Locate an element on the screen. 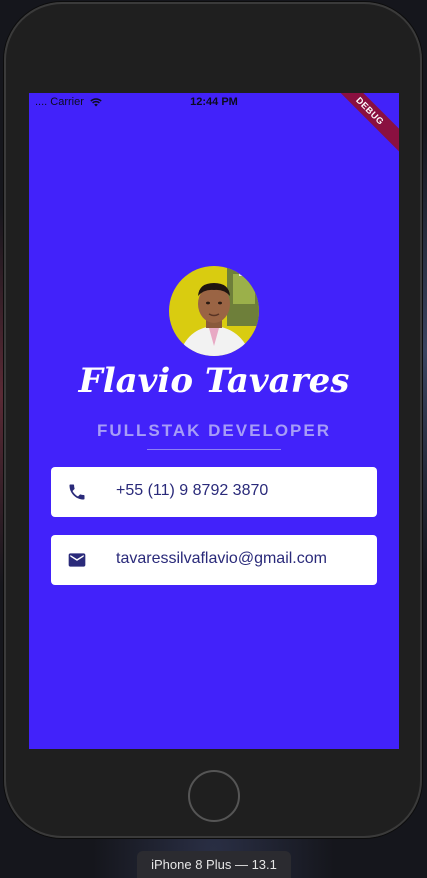  home-button is located at coordinates (214, 796).